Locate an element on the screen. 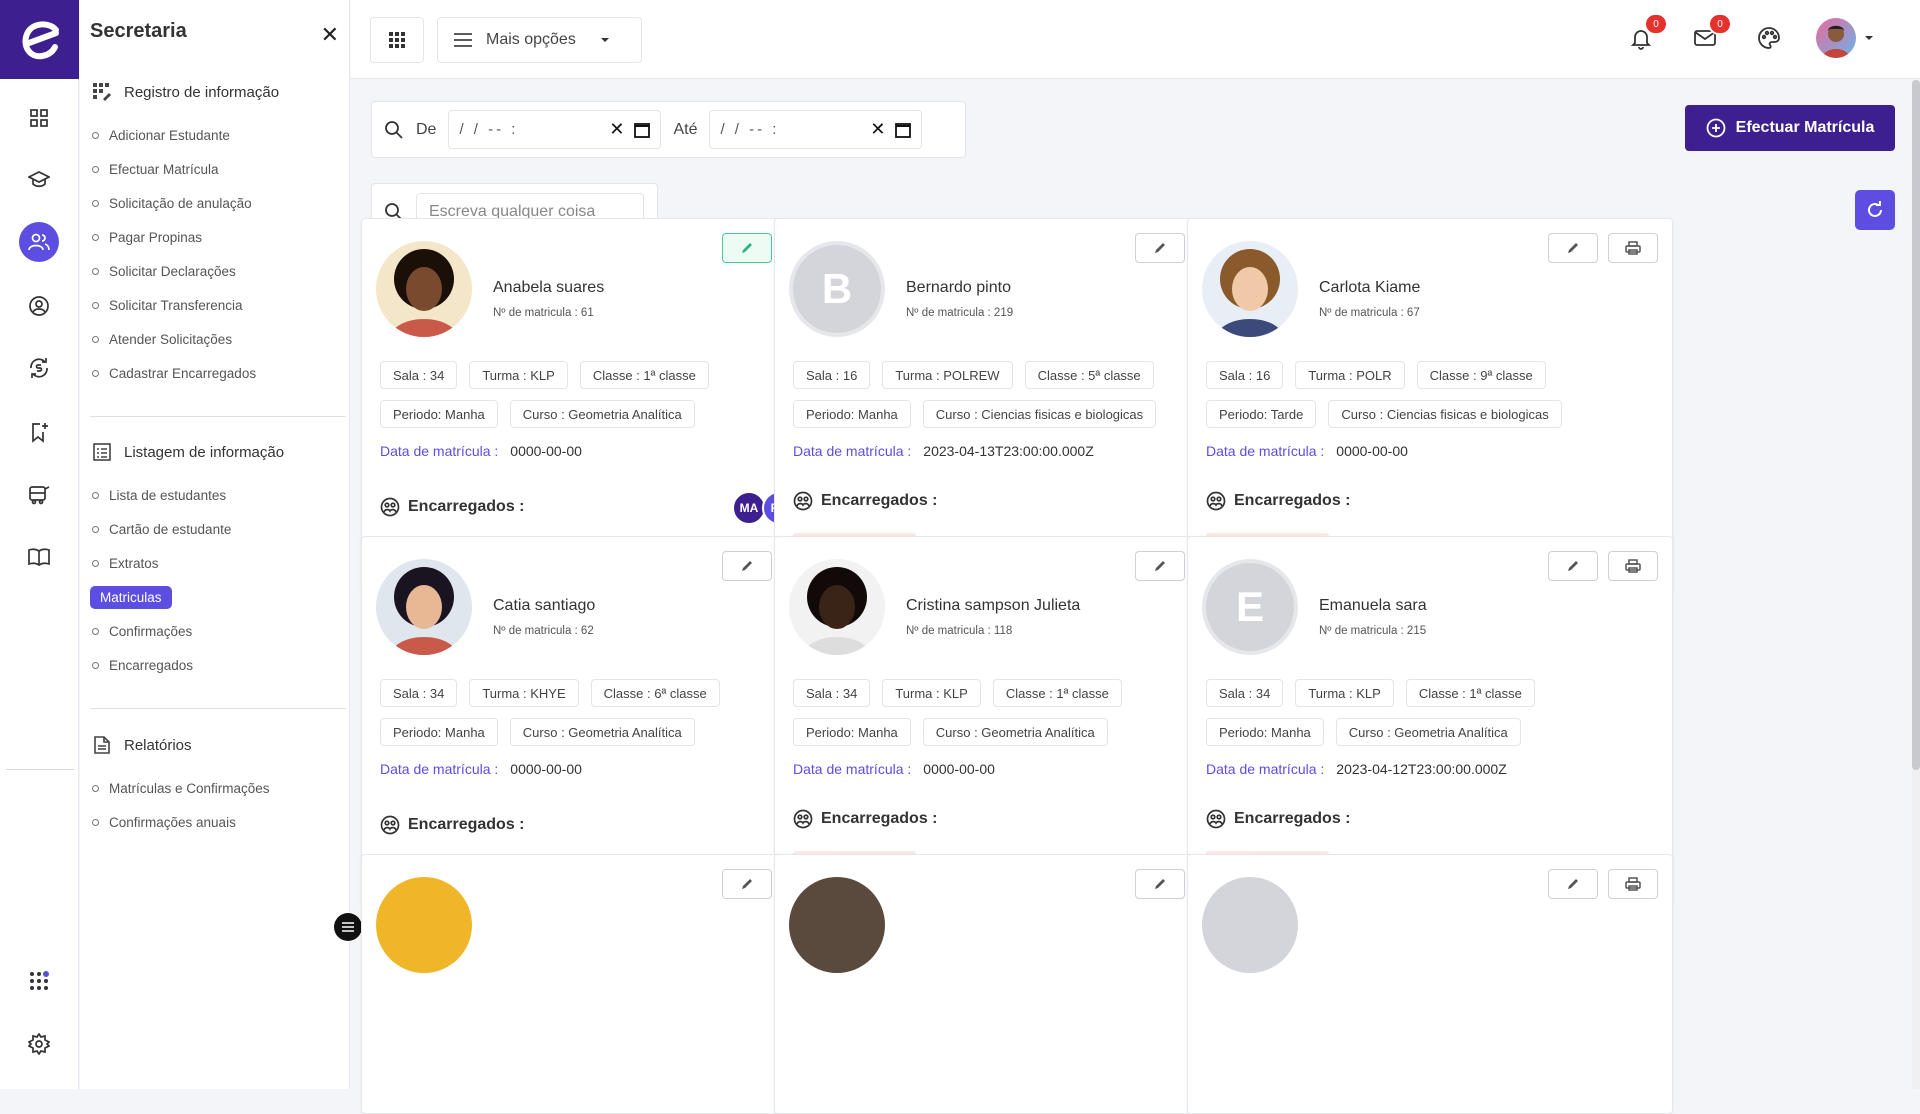  grade-chip: Classe : 1ª classe is located at coordinates (1470, 693).